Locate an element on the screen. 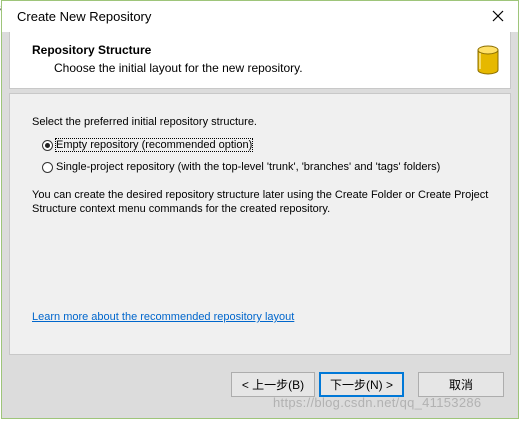  title-bar: Create New Repository is located at coordinates (260, 16).